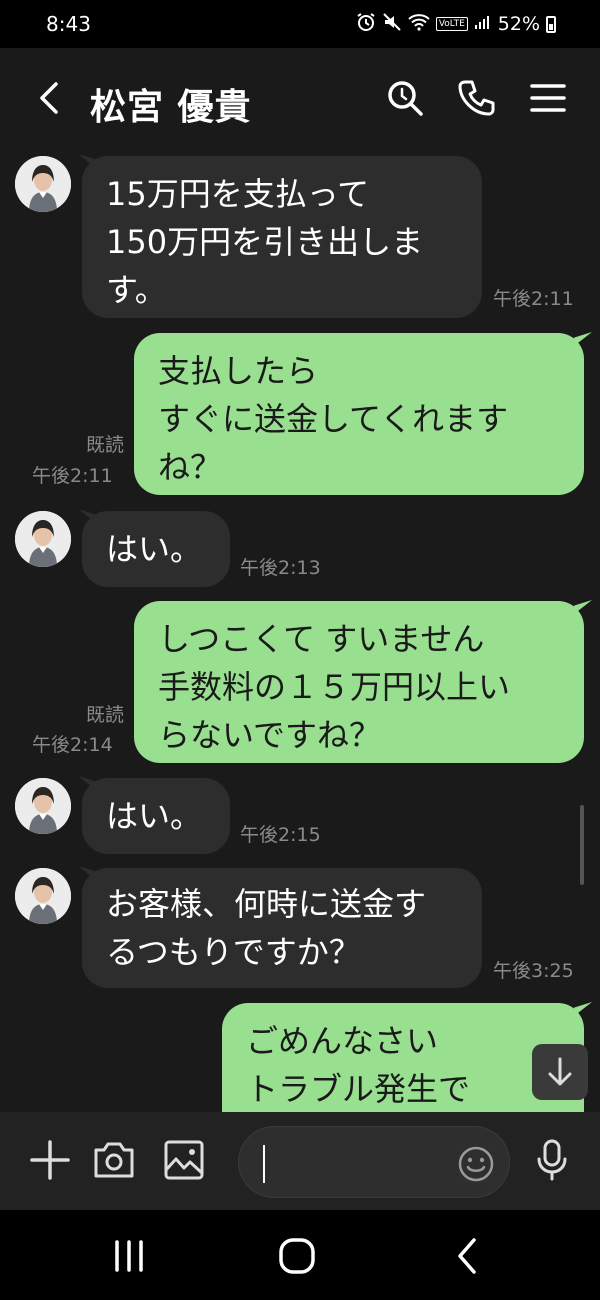 This screenshot has height=1300, width=600. I want to click on phone-icon, so click(476, 98).